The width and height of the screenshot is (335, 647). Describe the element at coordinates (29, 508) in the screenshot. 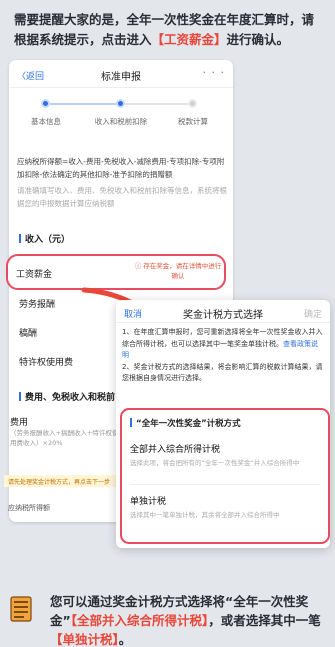

I see `taxable-income-row: 应纳税所得额` at that location.